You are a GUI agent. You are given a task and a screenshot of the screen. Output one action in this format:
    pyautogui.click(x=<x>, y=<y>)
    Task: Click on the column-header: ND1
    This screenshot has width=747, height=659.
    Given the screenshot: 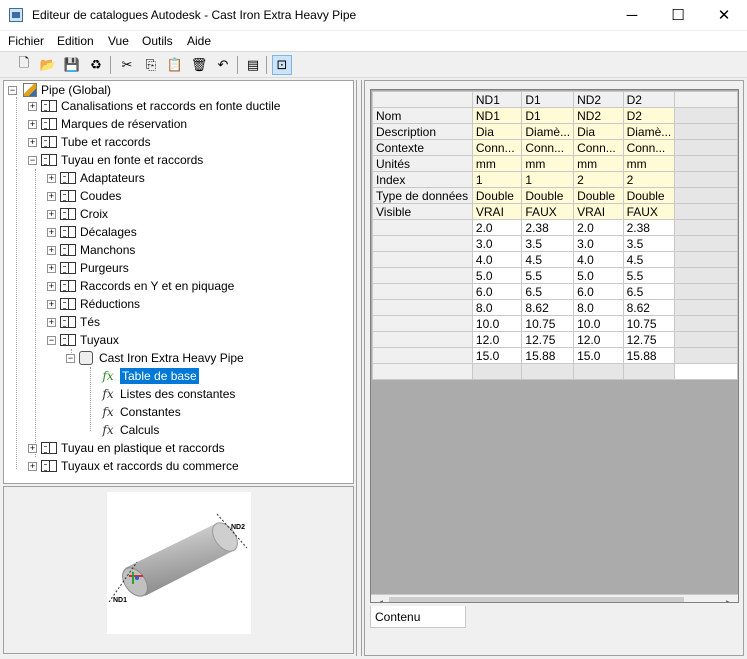 What is the action you would take?
    pyautogui.click(x=497, y=99)
    